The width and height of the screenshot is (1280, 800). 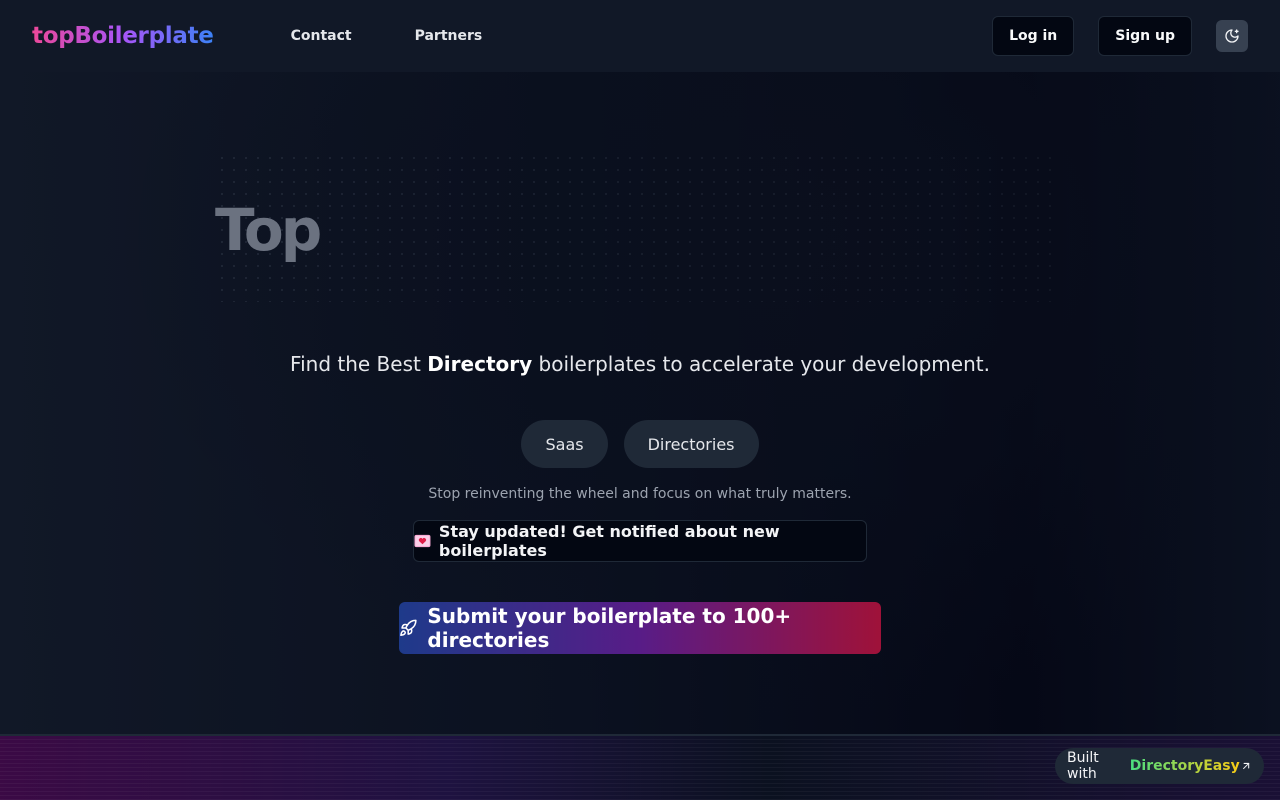 What do you see at coordinates (359, 364) in the screenshot?
I see `tagline-prefix: Find the Best` at bounding box center [359, 364].